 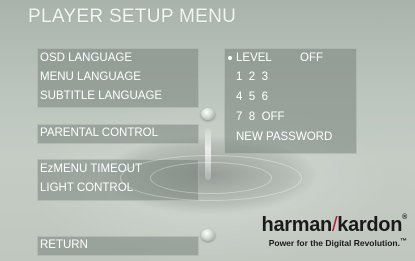 What do you see at coordinates (208, 154) in the screenshot?
I see `water-splash` at bounding box center [208, 154].